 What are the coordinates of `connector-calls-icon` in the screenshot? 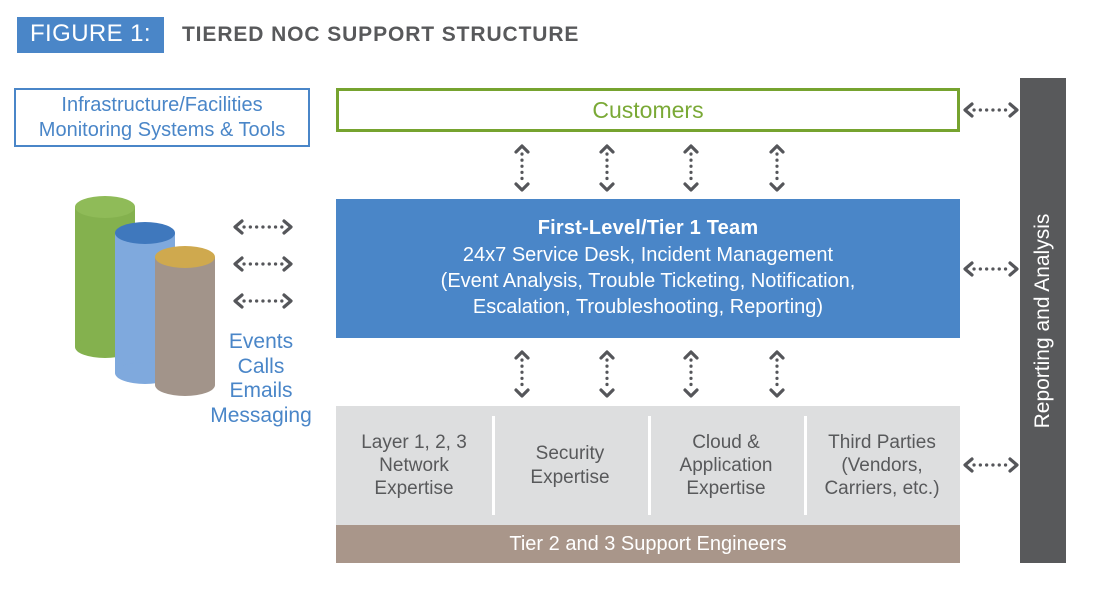 It's located at (263, 264).